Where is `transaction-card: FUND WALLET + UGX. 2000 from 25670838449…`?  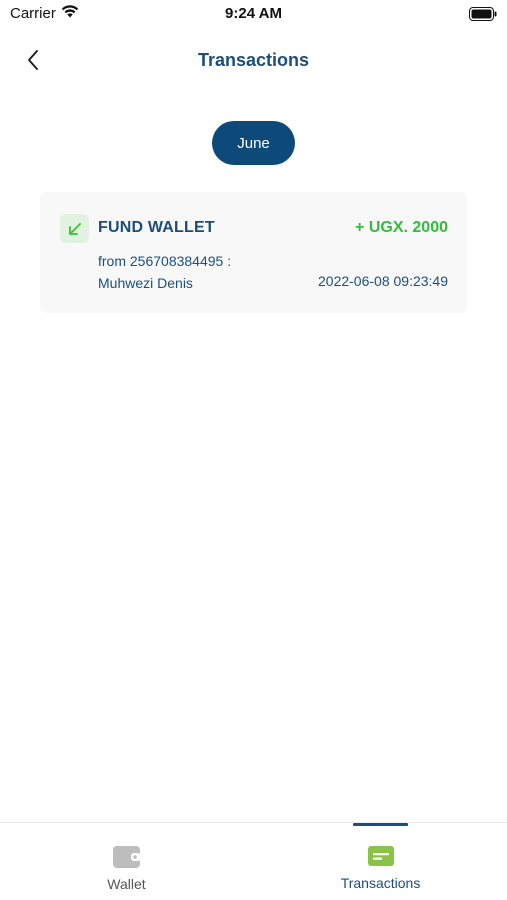 transaction-card: FUND WALLET + UGX. 2000 from 25670838449… is located at coordinates (253, 252).